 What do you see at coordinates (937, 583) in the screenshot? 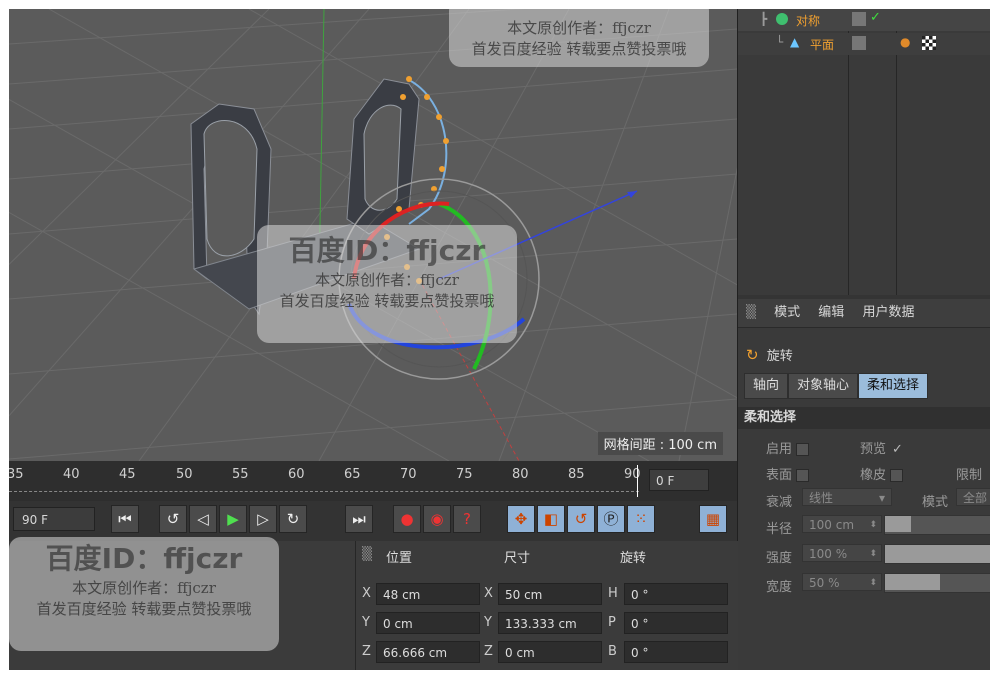
I see `width-slider` at bounding box center [937, 583].